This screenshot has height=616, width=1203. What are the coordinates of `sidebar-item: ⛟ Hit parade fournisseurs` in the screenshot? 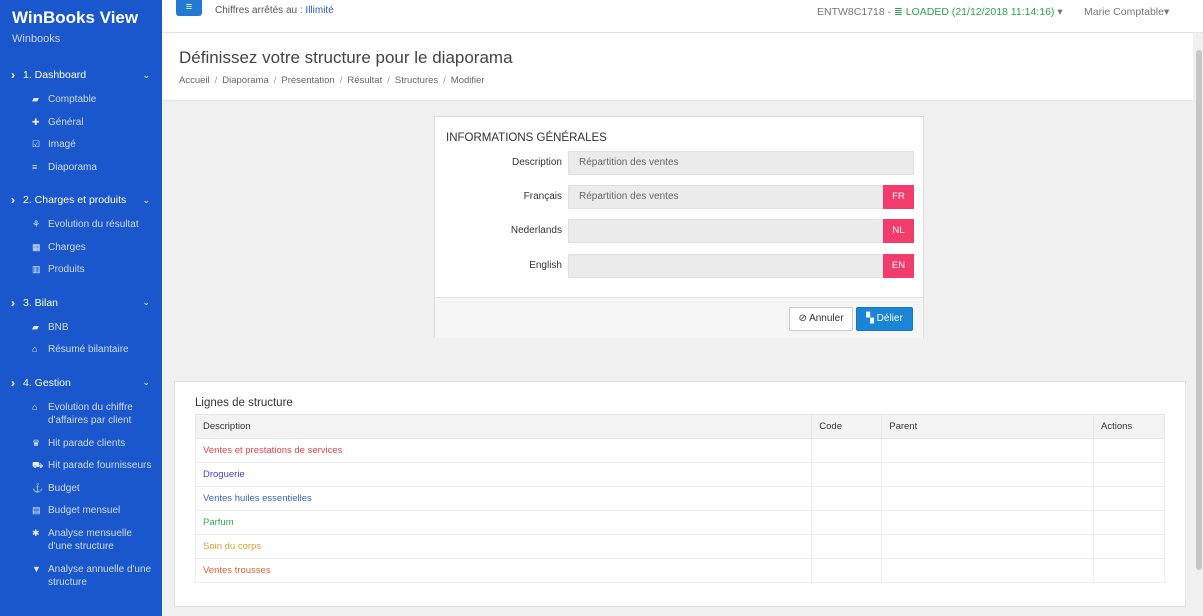 It's located at (81, 470).